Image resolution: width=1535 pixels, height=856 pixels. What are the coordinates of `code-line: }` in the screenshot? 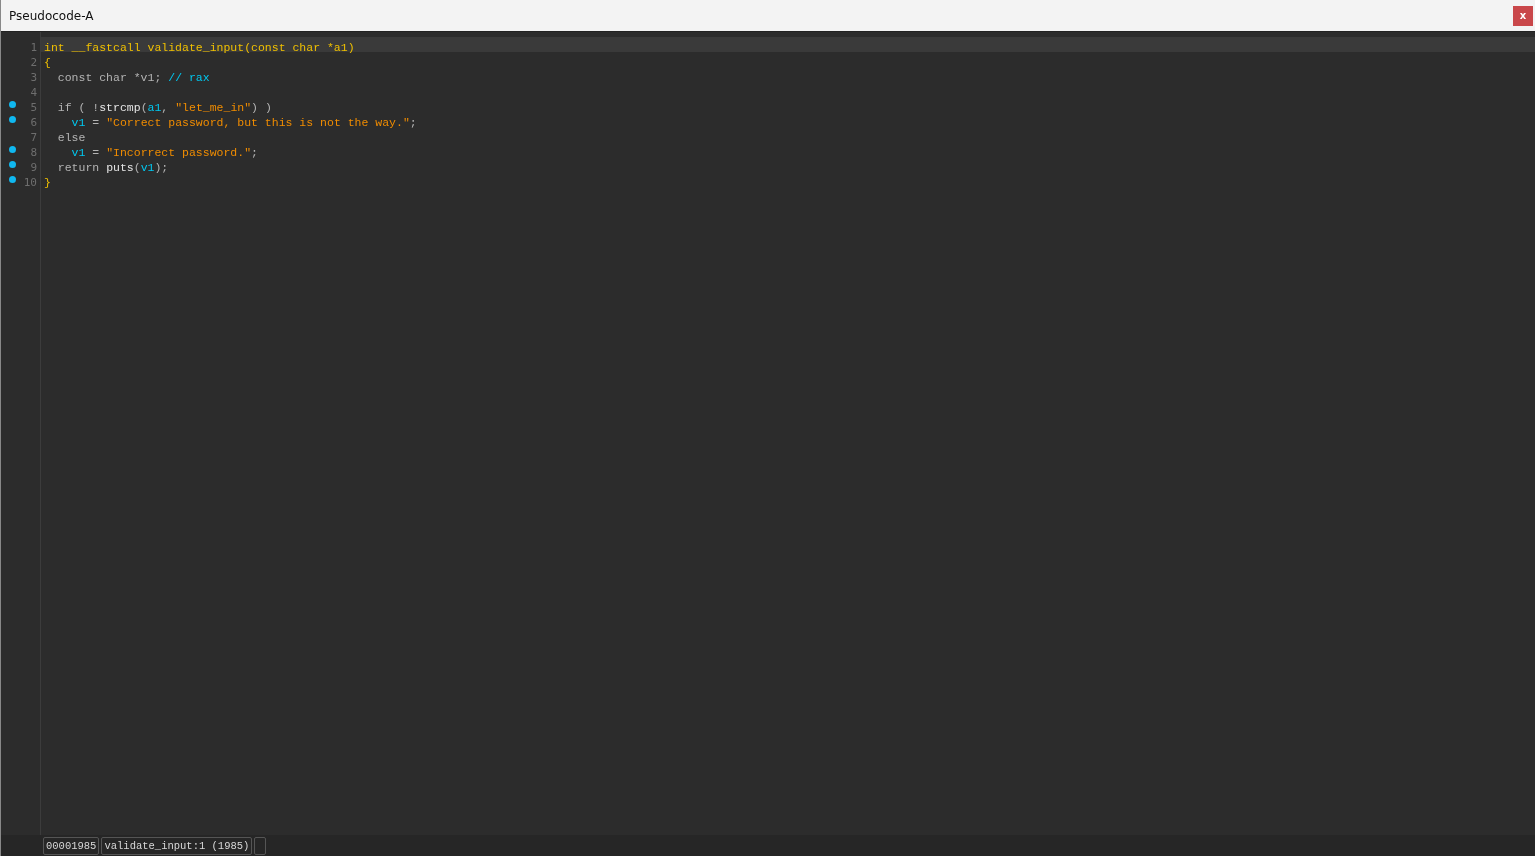 It's located at (47, 182).